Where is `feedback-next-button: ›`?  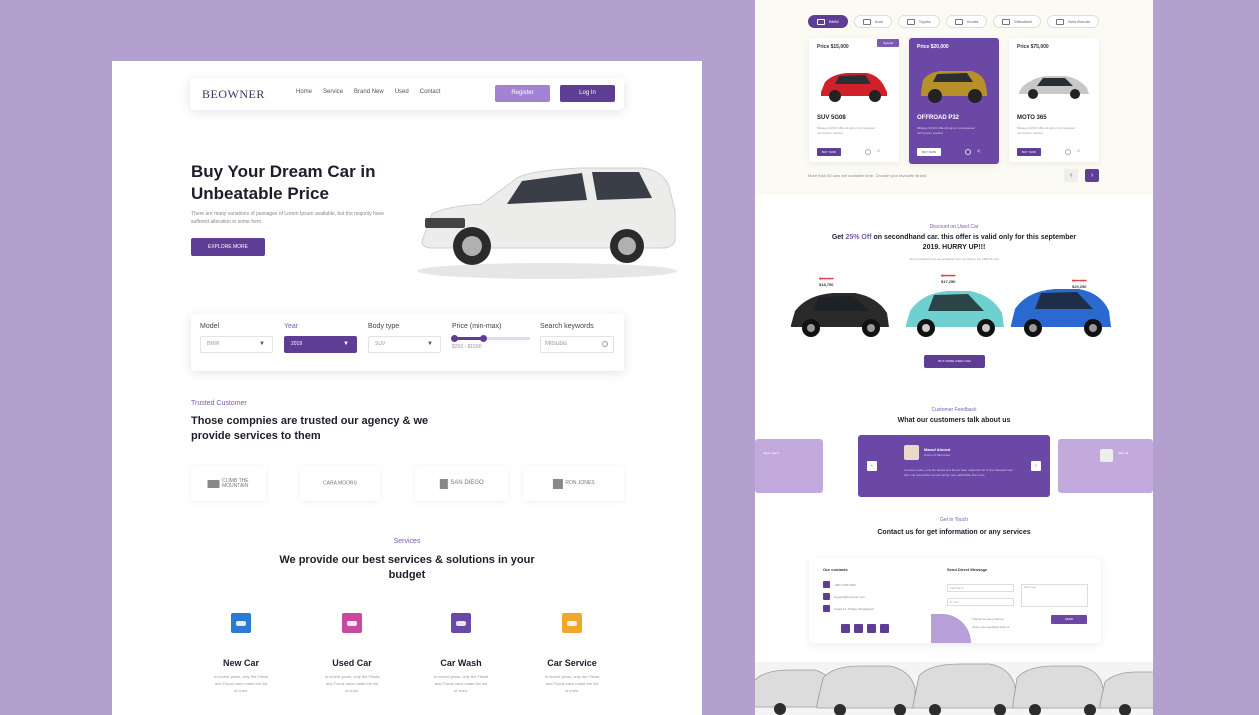 feedback-next-button: › is located at coordinates (1036, 466).